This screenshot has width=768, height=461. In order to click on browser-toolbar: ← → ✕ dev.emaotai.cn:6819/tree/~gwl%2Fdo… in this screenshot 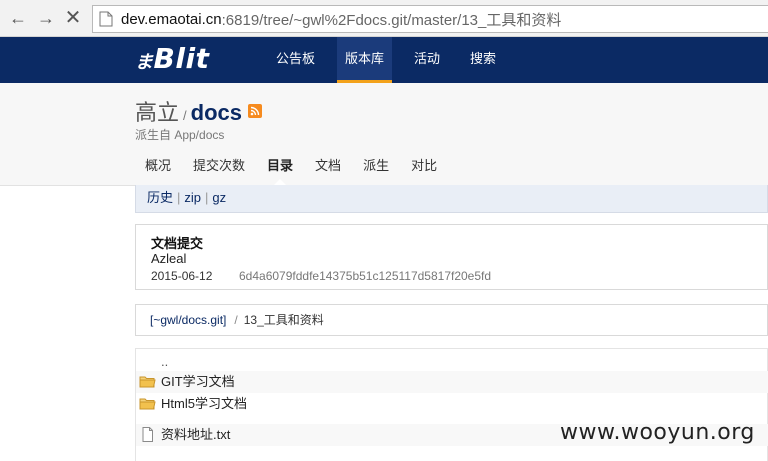, I will do `click(384, 18)`.